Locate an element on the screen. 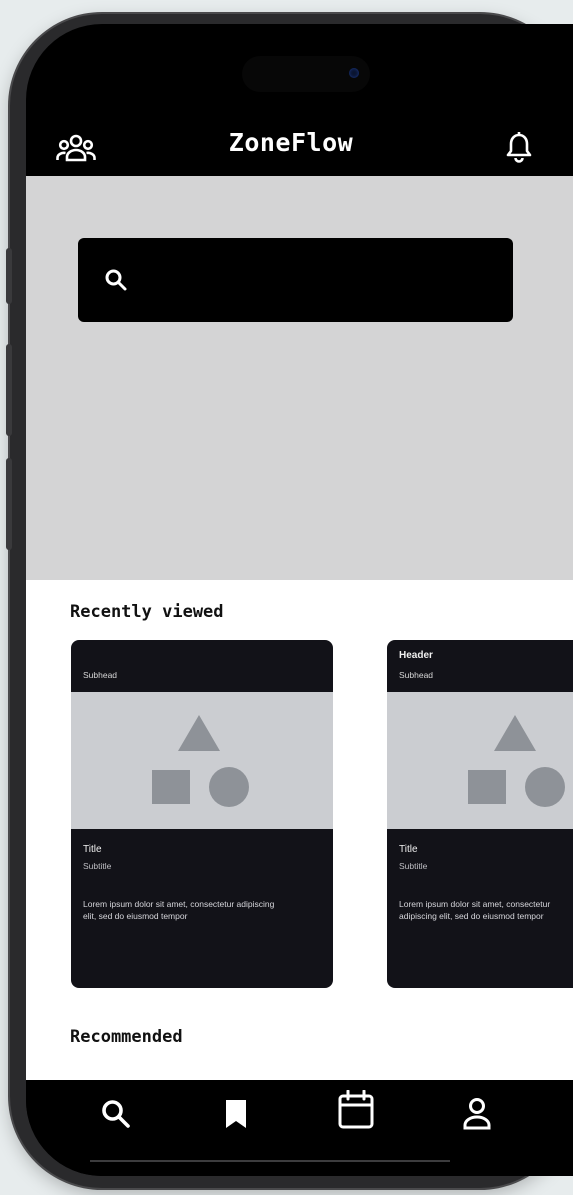 This screenshot has height=1195, width=573. side-button-volume-down is located at coordinates (9, 504).